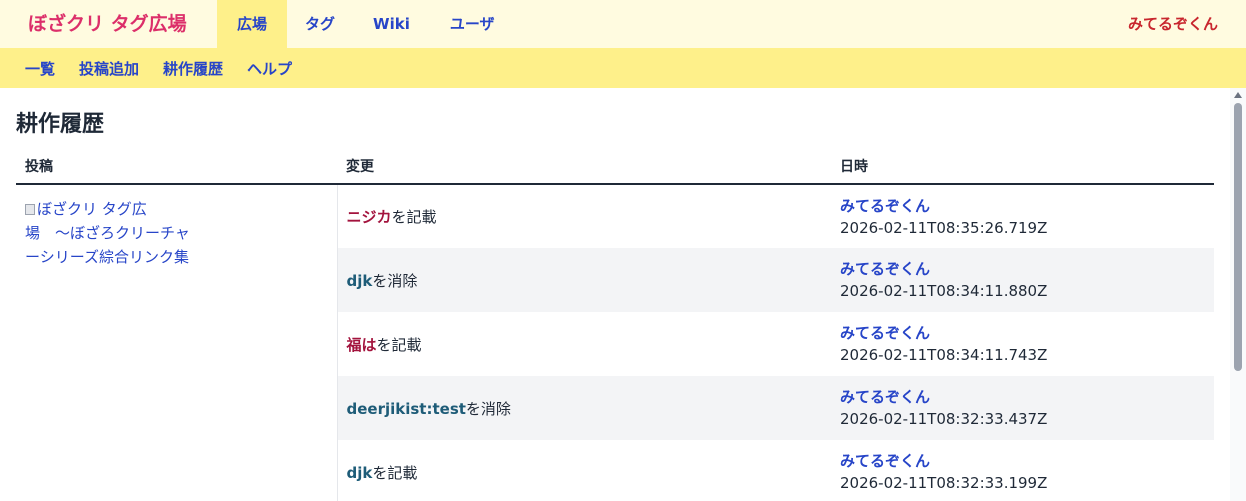 This screenshot has width=1246, height=501. Describe the element at coordinates (584, 408) in the screenshot. I see `change-cell: deerjikist:testを消除` at that location.